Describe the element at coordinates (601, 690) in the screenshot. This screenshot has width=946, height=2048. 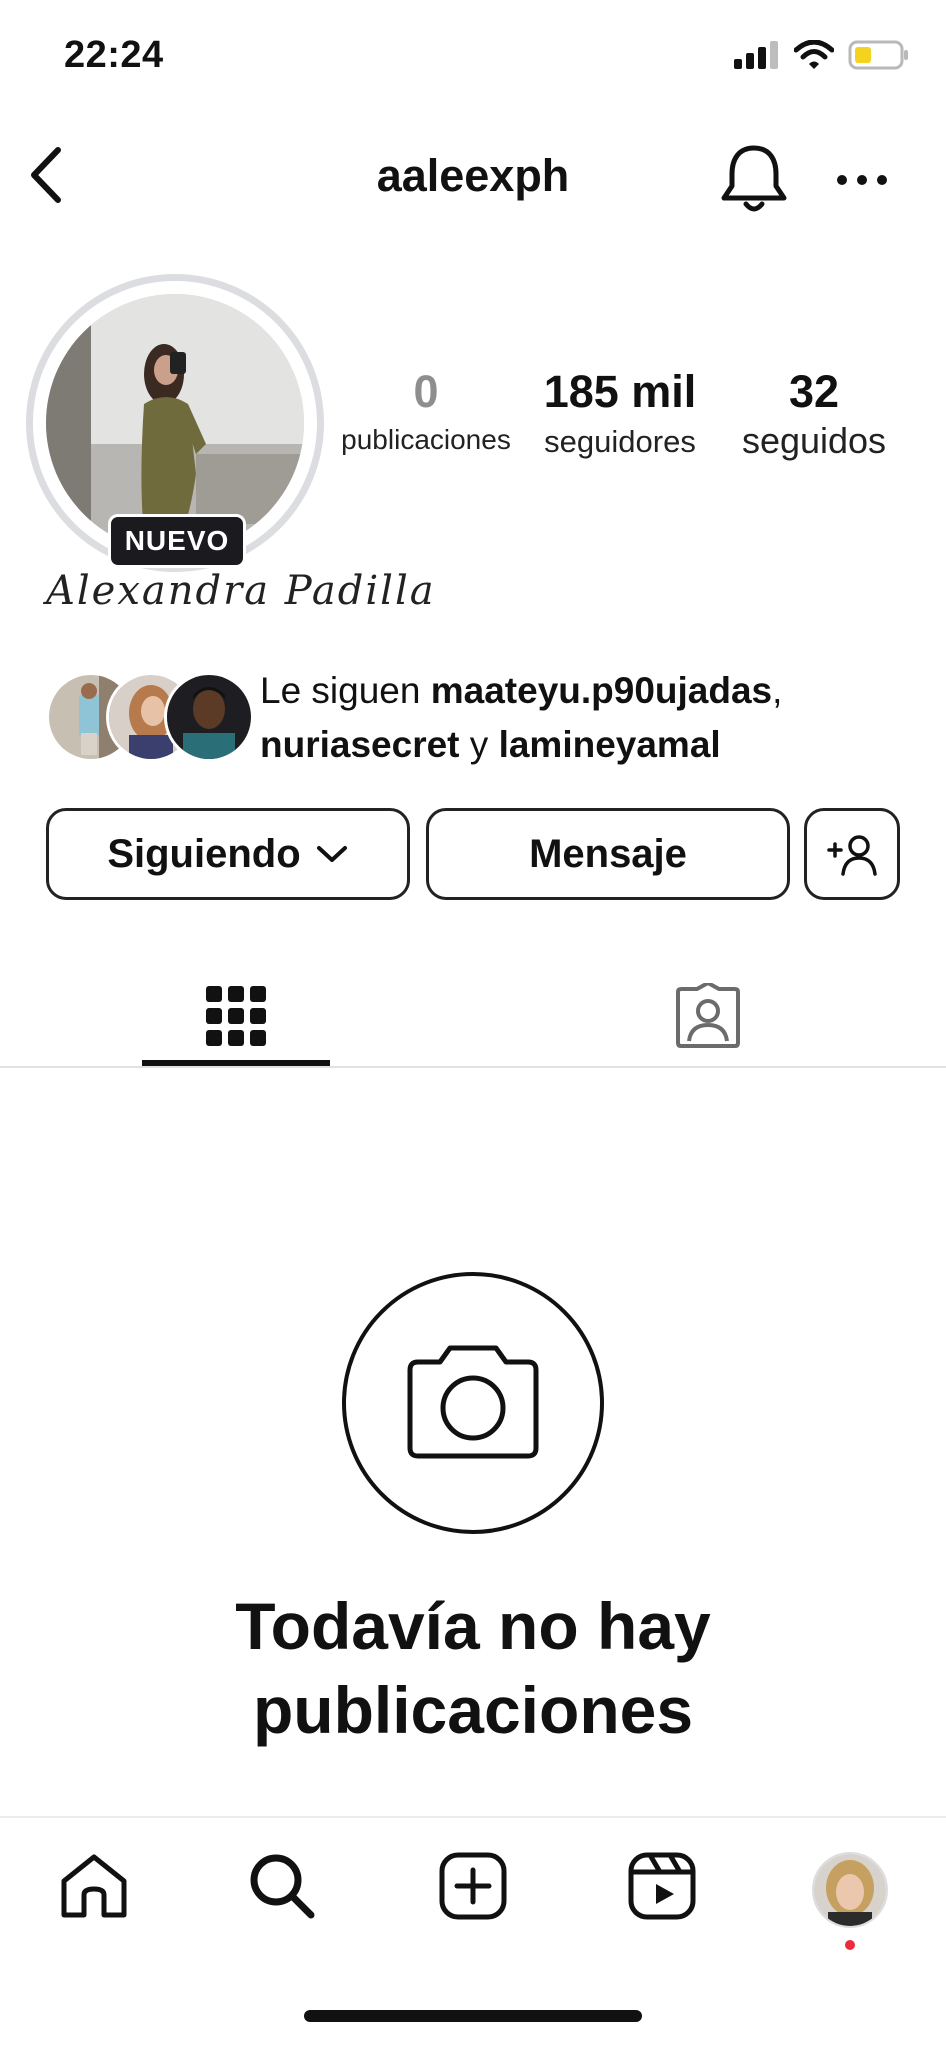
I see `mutual-user-1: maateyu.p90ujadas` at that location.